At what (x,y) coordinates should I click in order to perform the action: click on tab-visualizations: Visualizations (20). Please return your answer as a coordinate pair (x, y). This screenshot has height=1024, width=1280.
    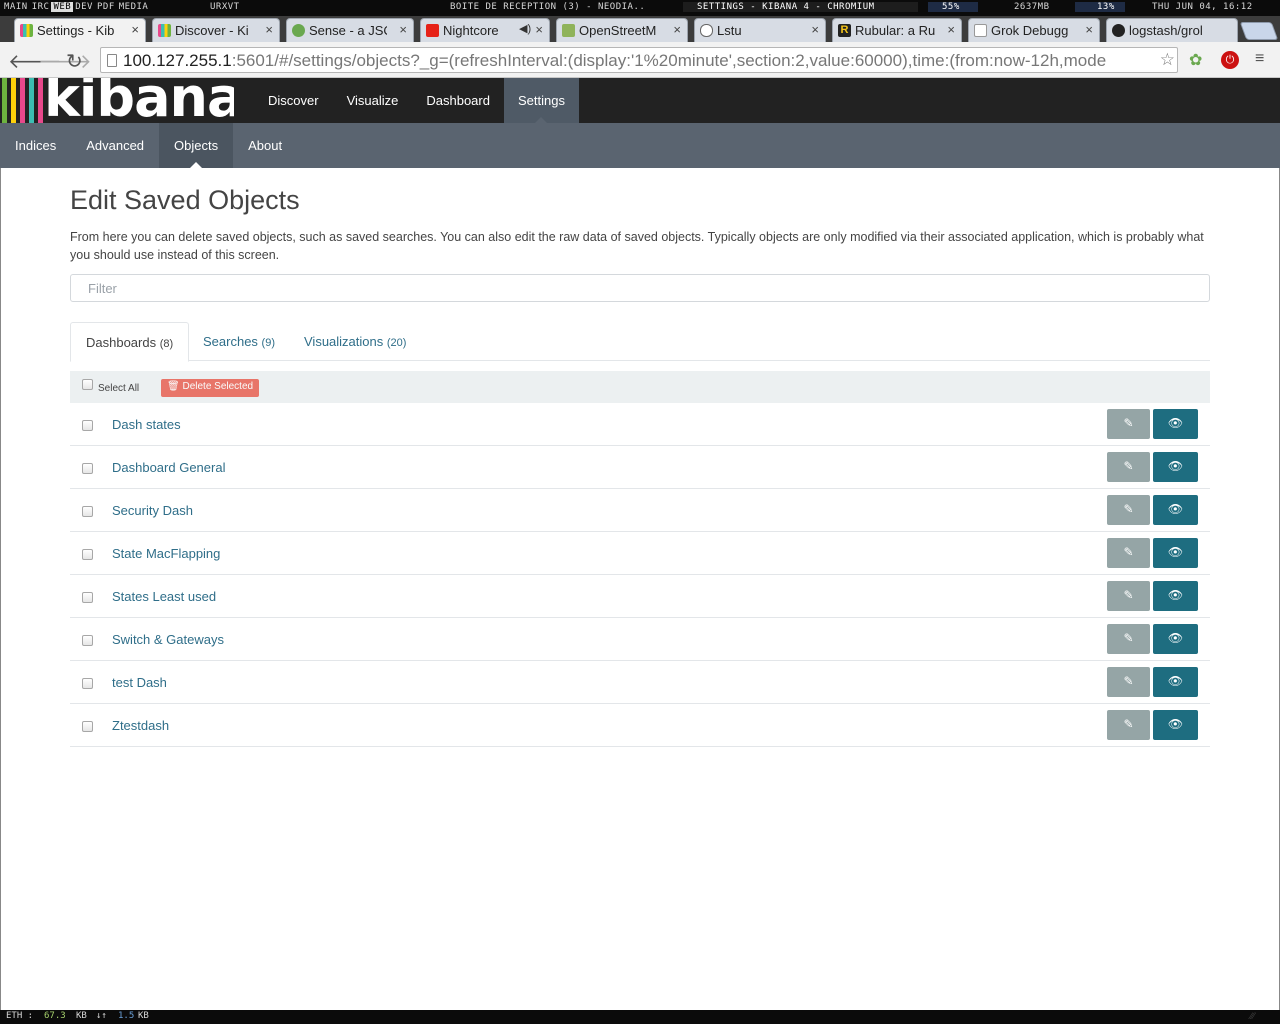
    Looking at the image, I should click on (355, 341).